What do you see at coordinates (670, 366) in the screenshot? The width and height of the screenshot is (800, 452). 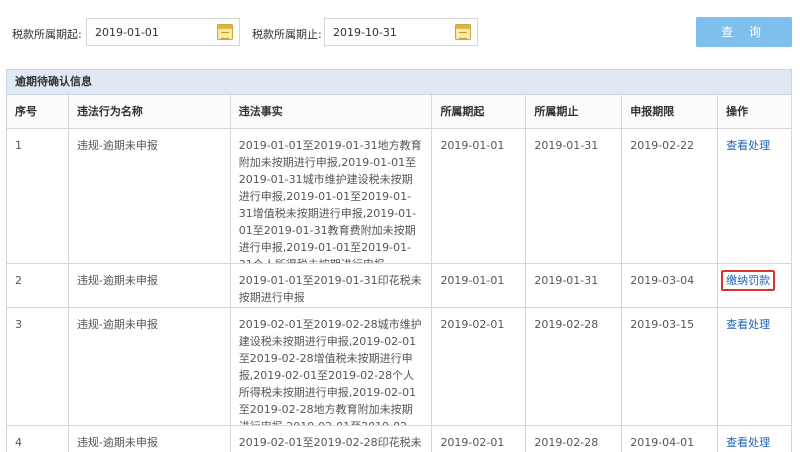 I see `filing-deadline: 2019-03-15` at bounding box center [670, 366].